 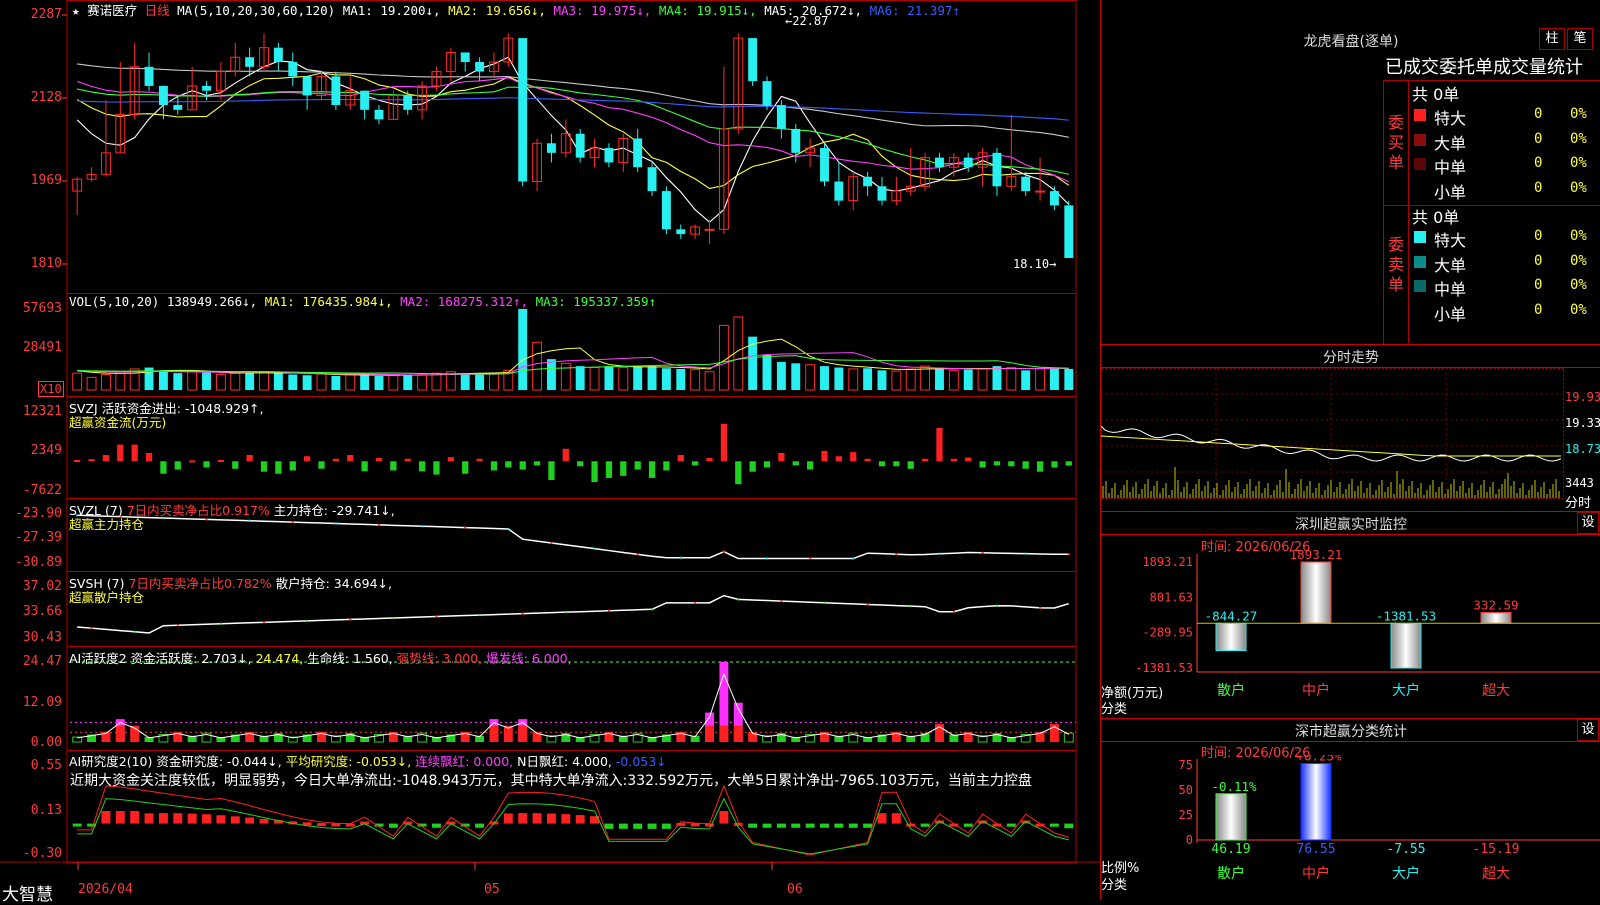 What do you see at coordinates (46, 765) in the screenshot?
I see `ai2-ytick: 0.55` at bounding box center [46, 765].